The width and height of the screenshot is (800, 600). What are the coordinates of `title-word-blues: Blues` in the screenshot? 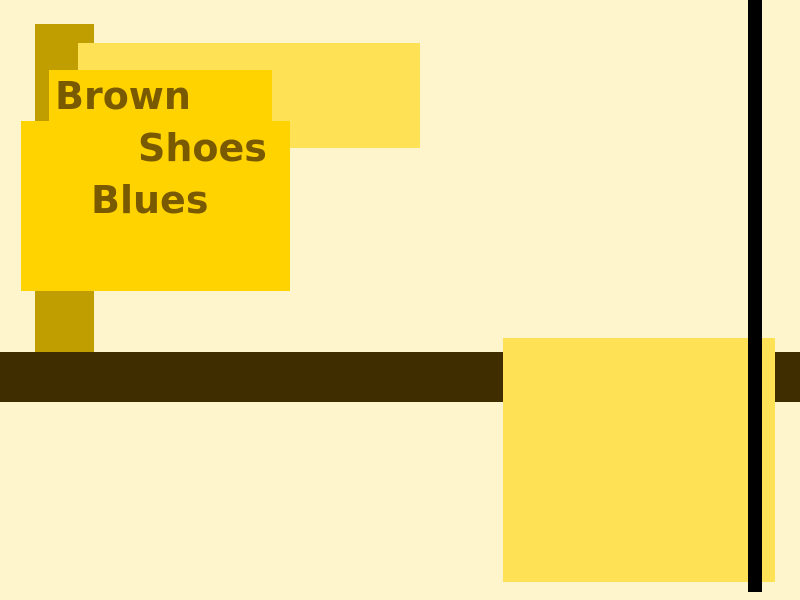 It's located at (150, 200).